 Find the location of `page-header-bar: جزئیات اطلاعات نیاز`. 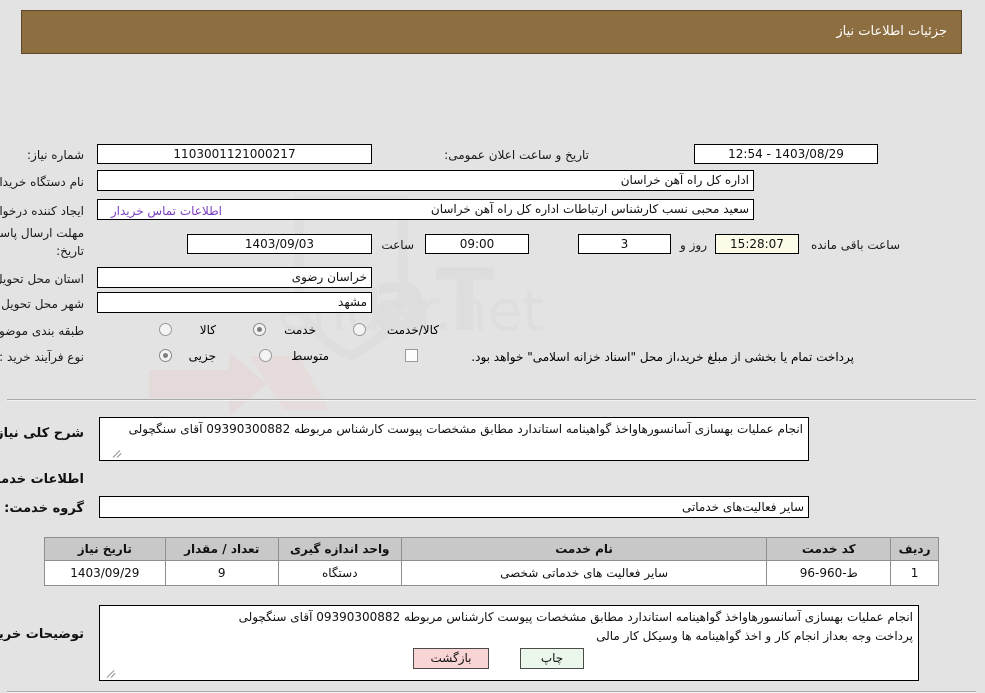

page-header-bar: جزئیات اطلاعات نیاز is located at coordinates (492, 32).